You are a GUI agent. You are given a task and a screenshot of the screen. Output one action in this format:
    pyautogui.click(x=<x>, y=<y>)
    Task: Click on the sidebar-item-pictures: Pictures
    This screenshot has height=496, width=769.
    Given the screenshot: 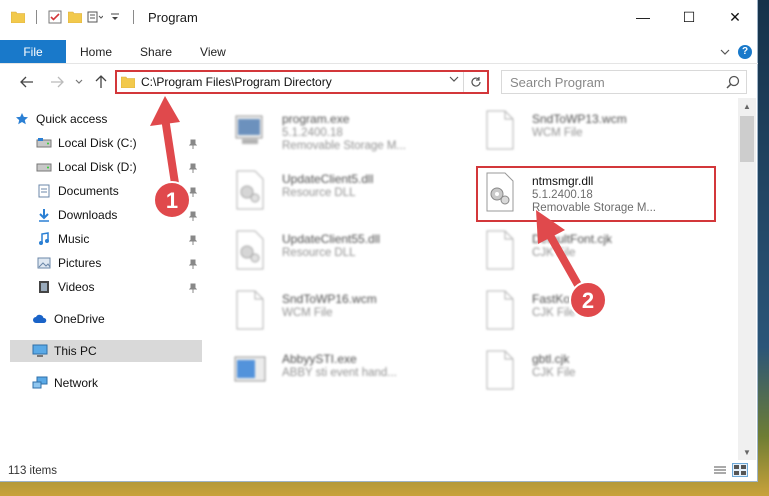 What is the action you would take?
    pyautogui.click(x=119, y=263)
    